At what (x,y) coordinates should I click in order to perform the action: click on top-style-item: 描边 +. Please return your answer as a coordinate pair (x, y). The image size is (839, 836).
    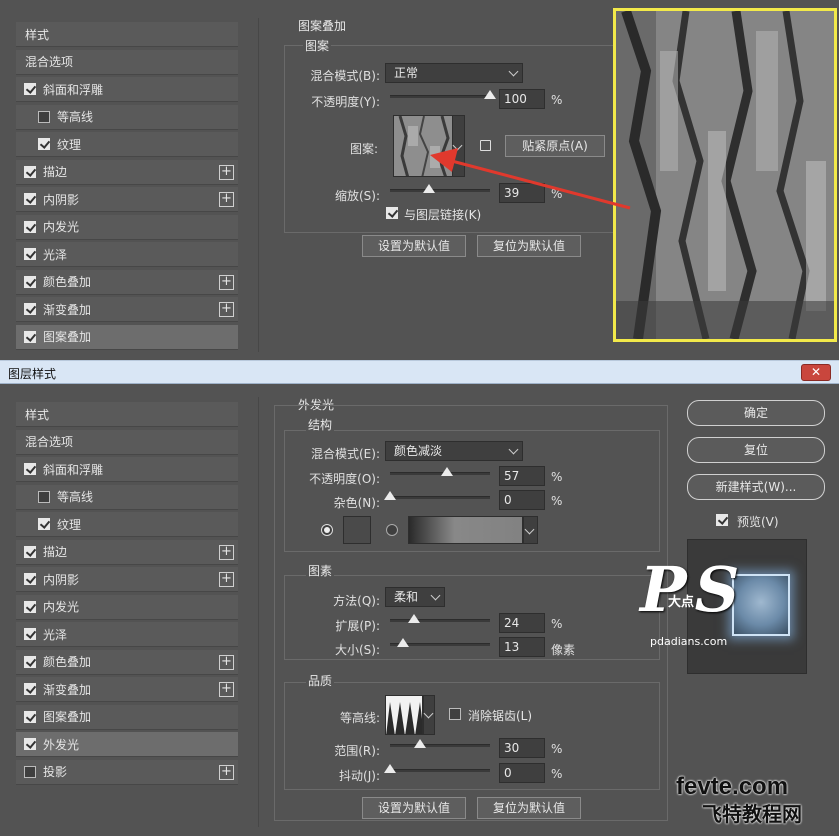
    Looking at the image, I should click on (127, 172).